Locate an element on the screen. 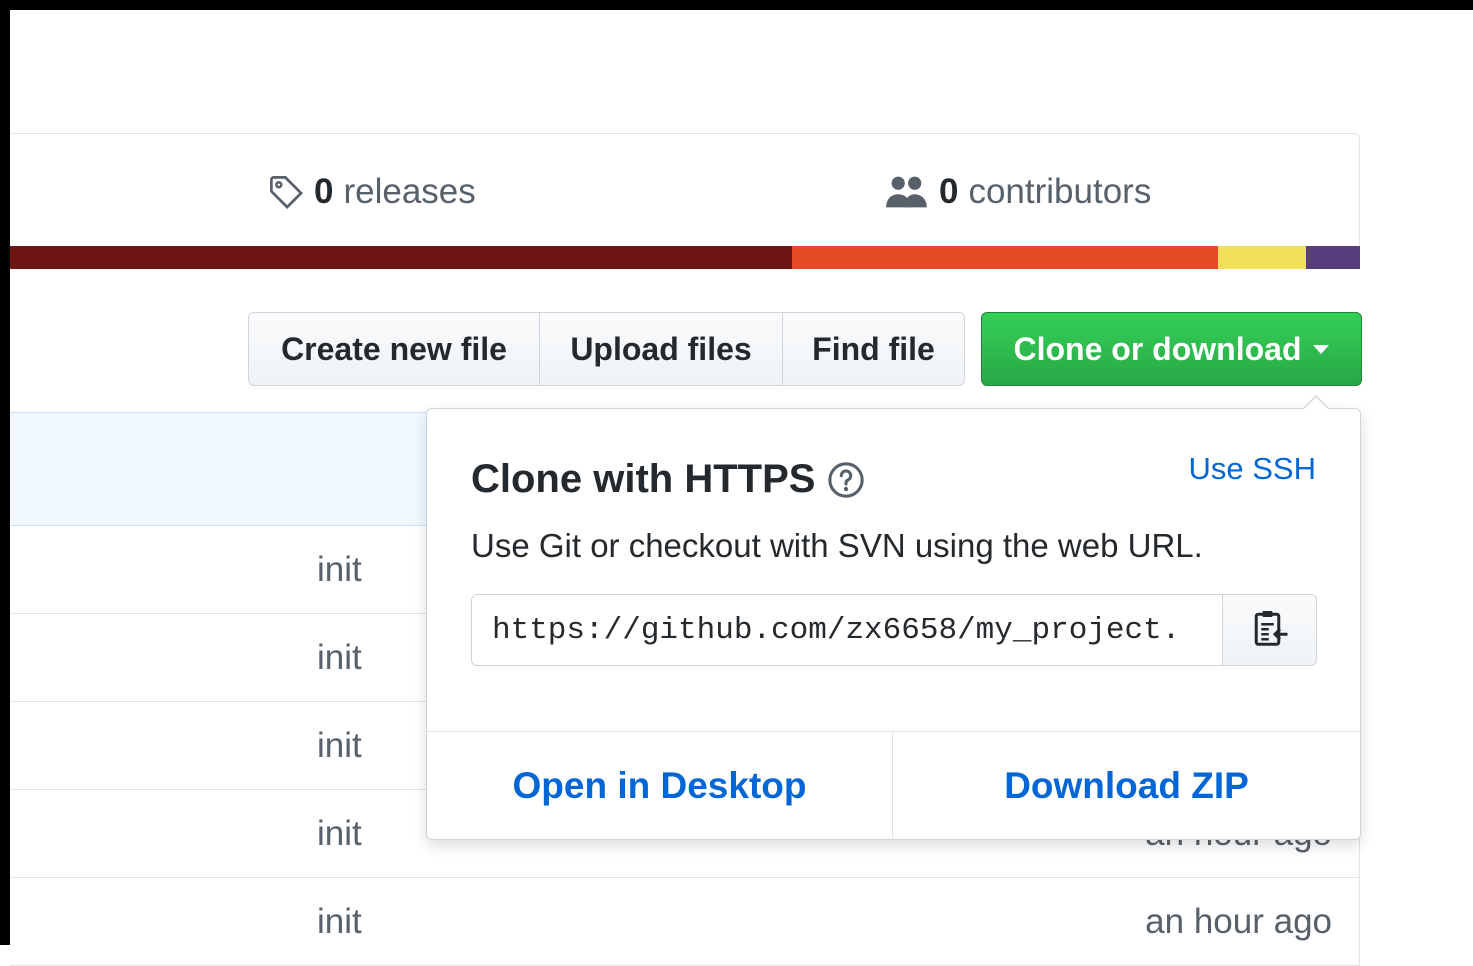  contributors-link: 0 contributors is located at coordinates (1018, 192).